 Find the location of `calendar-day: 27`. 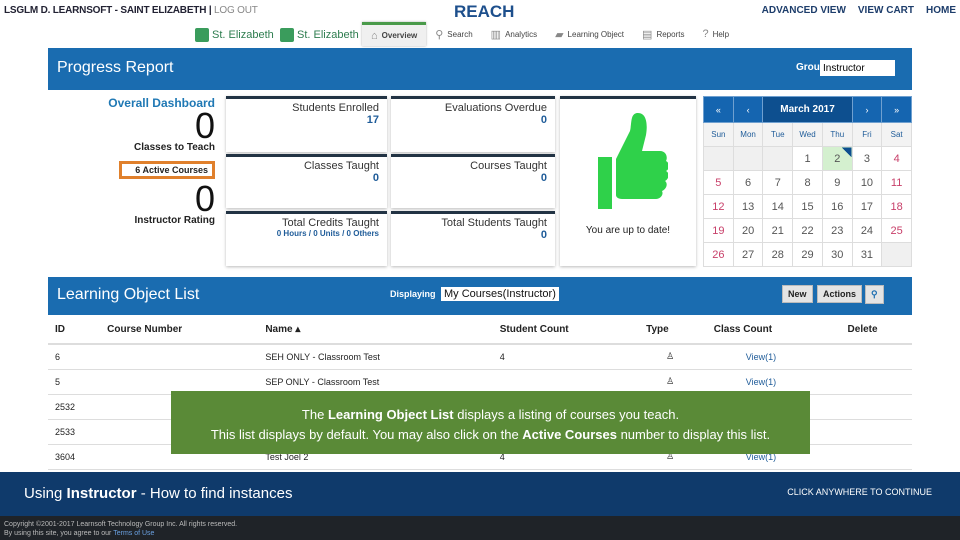

calendar-day: 27 is located at coordinates (748, 254).